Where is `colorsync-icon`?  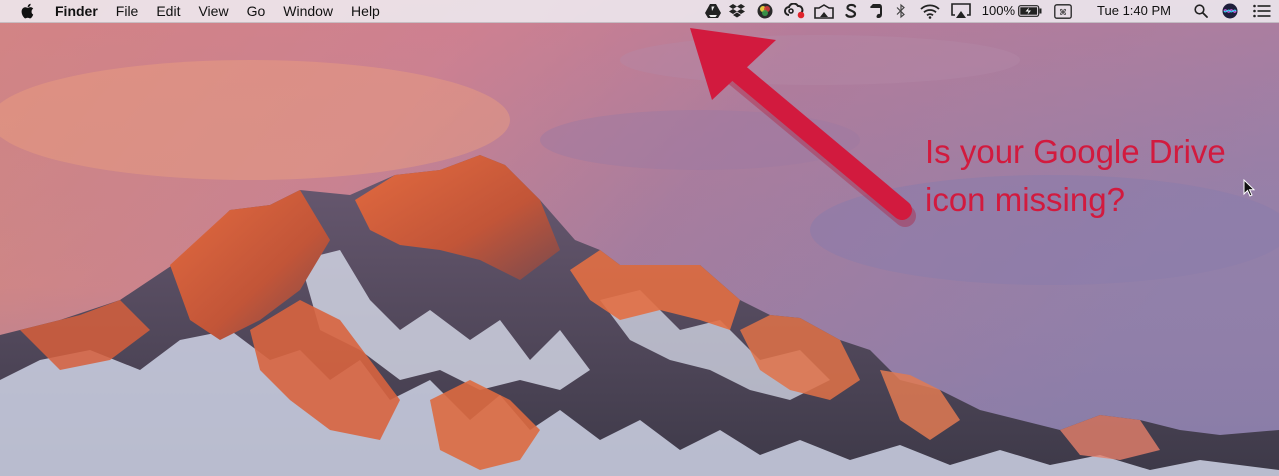 colorsync-icon is located at coordinates (765, 11).